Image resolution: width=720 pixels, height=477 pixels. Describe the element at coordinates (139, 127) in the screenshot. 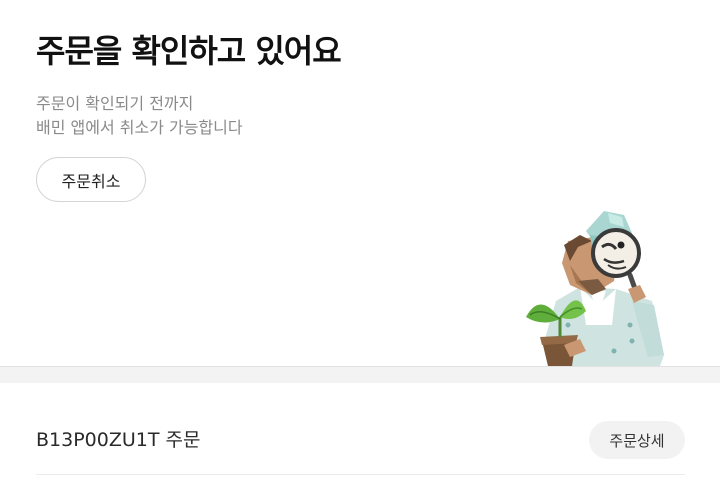

I see `cancel-notice-line-2: 배민 앱에서 취소가 가능합니다` at that location.